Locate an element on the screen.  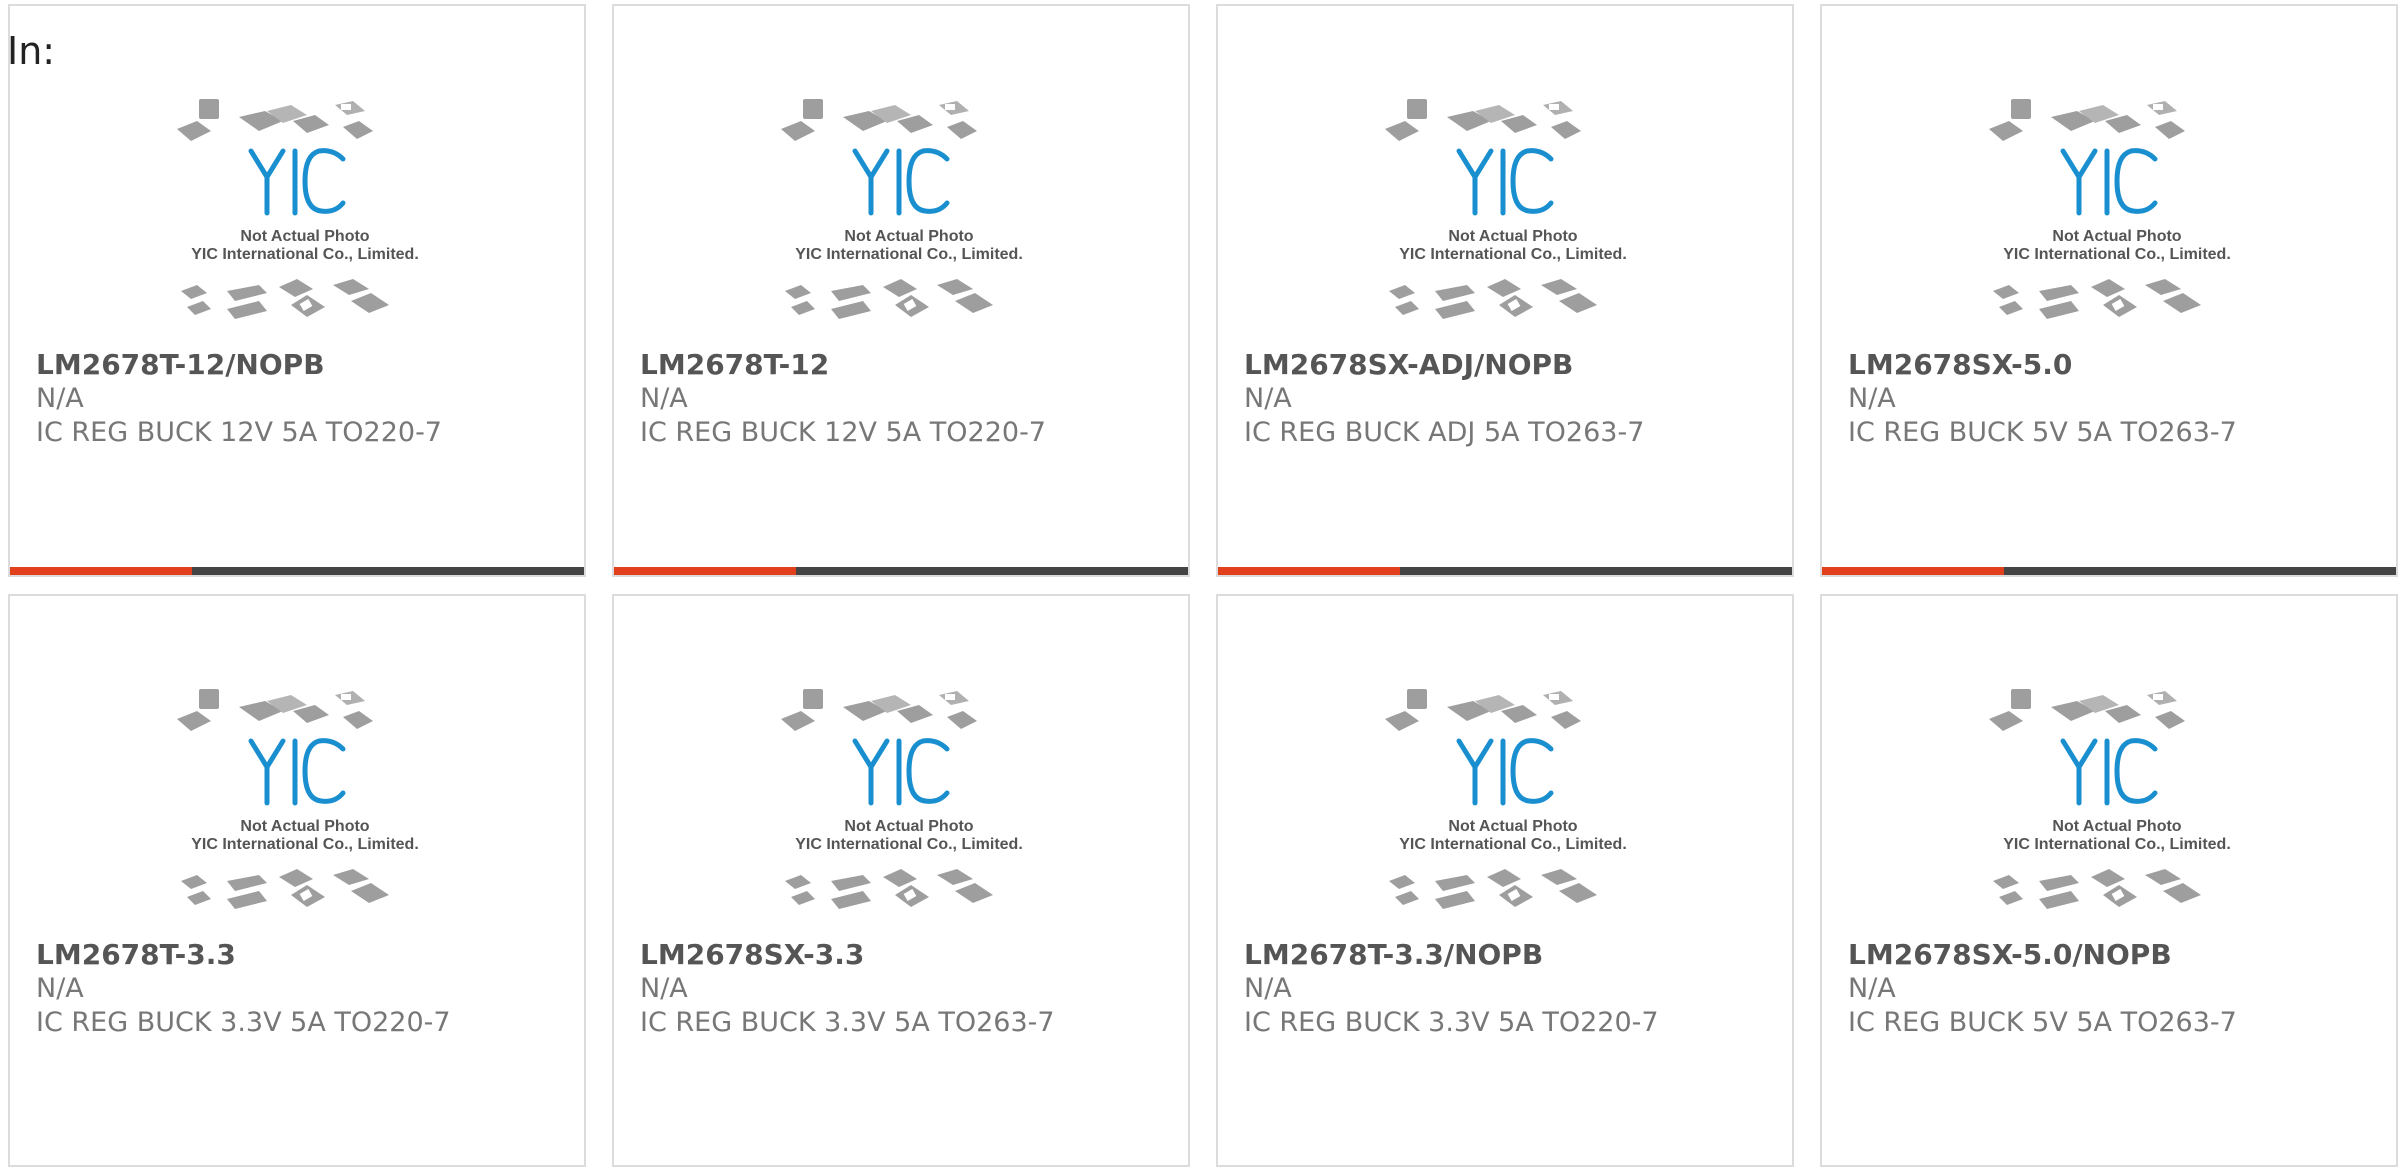
page-label: In: is located at coordinates (31, 51).